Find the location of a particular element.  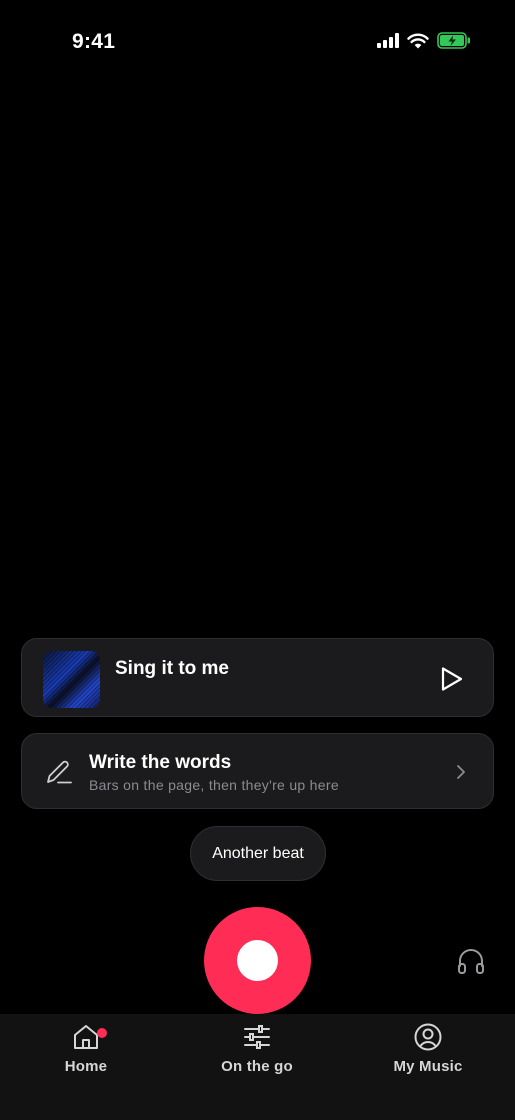

cellular-signal-icon is located at coordinates (388, 40).